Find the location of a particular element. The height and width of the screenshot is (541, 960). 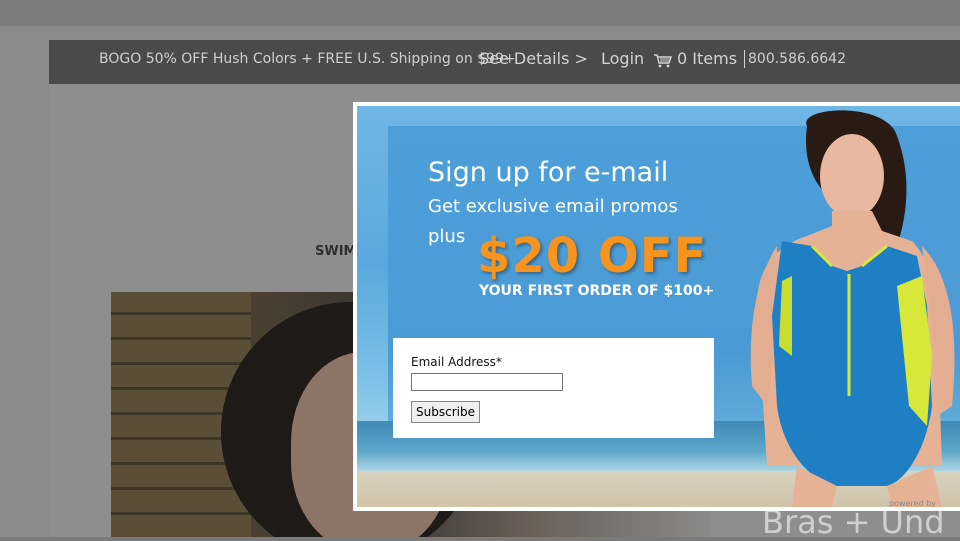

offer-amount: $20 OFF is located at coordinates (592, 256).